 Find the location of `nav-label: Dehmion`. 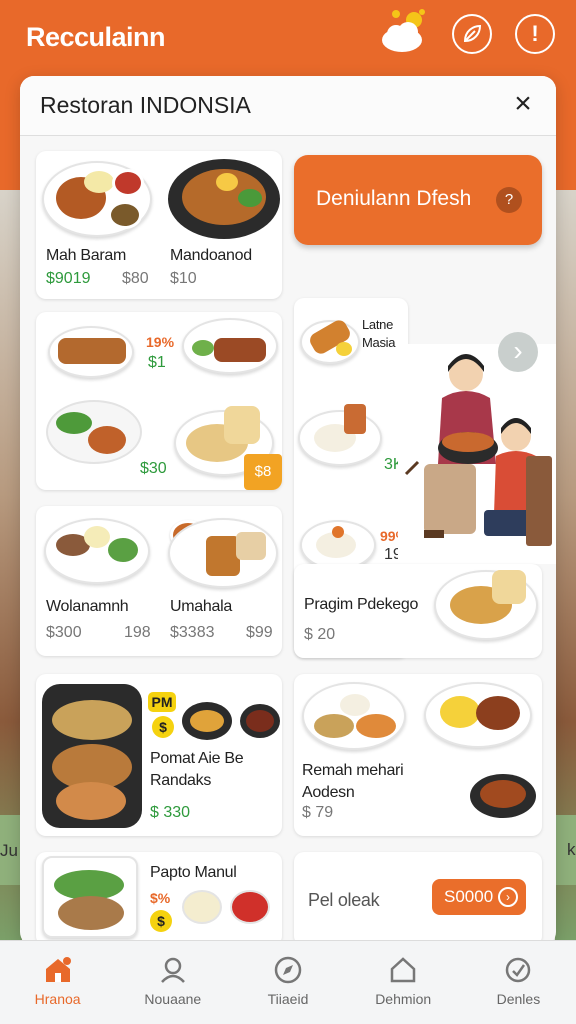

nav-label: Dehmion is located at coordinates (403, 999).